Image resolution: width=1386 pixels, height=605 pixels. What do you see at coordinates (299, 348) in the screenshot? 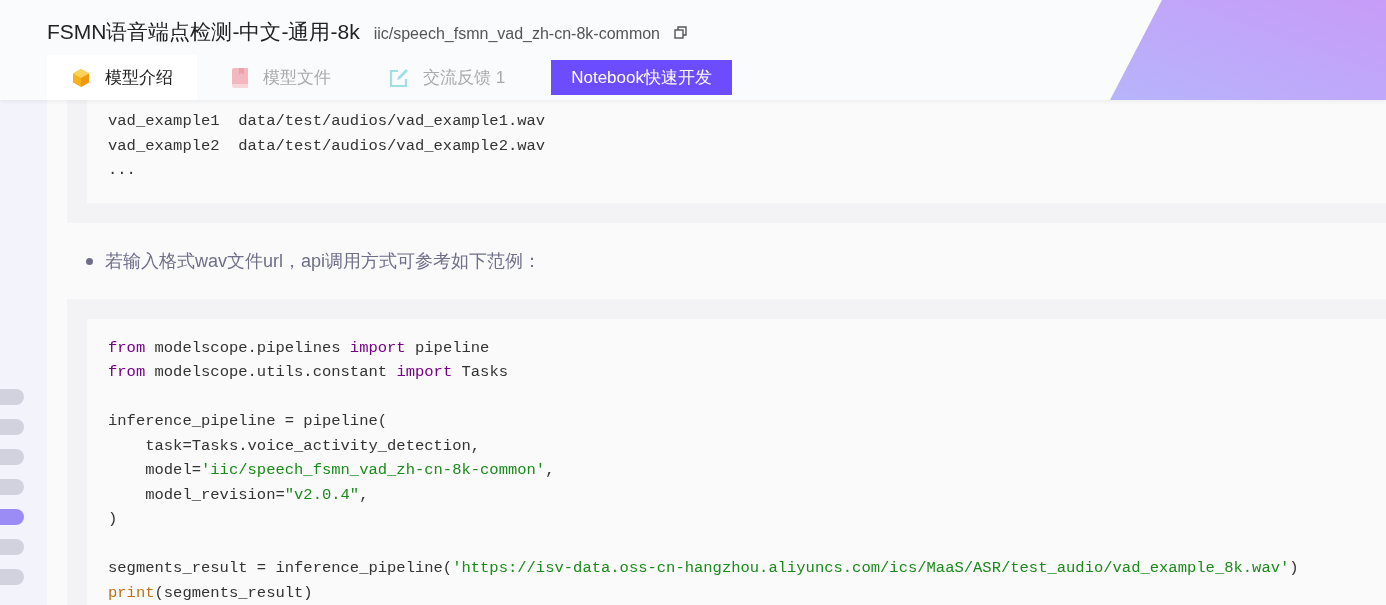
I see `code-line: from modelscope.pipelines import pipeline` at bounding box center [299, 348].